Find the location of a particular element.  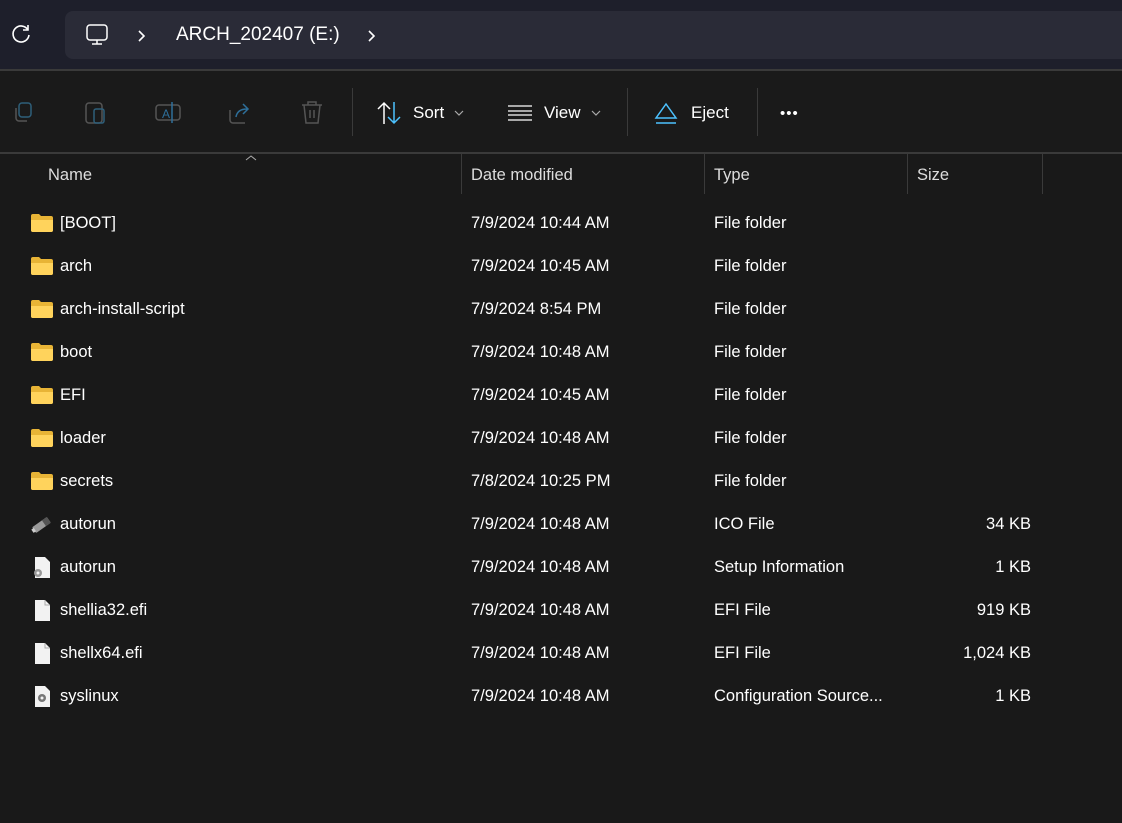

sort-icon is located at coordinates (389, 113).